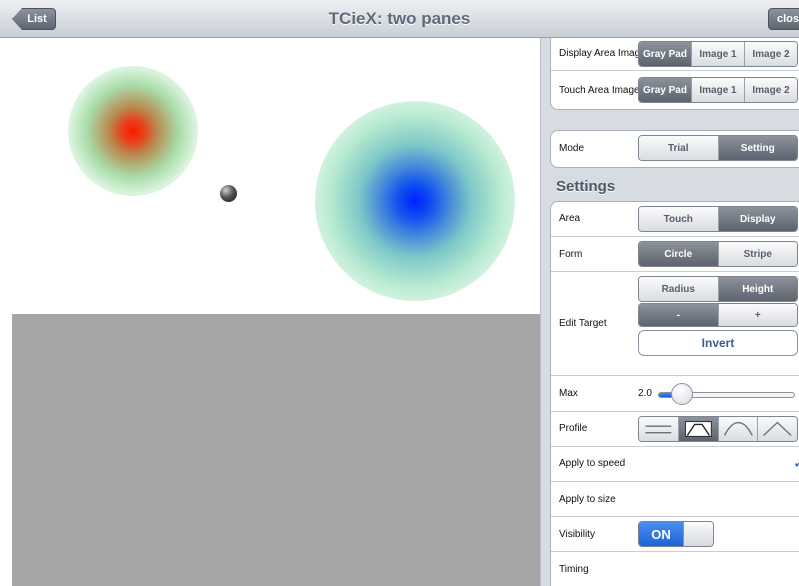  Describe the element at coordinates (679, 315) in the screenshot. I see `decrement-button: -` at that location.